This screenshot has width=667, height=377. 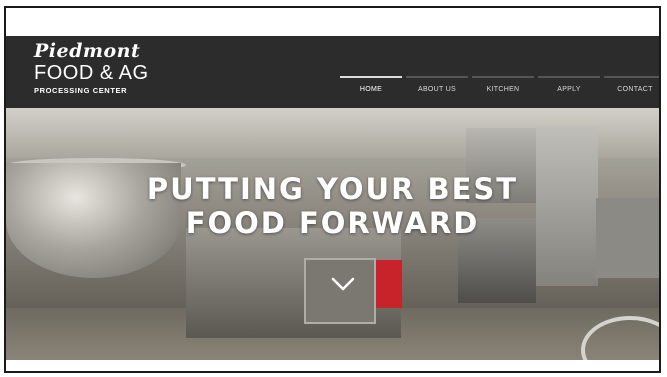 What do you see at coordinates (81, 90) in the screenshot?
I see `logo-line-processing: PROCESSING CENTER` at bounding box center [81, 90].